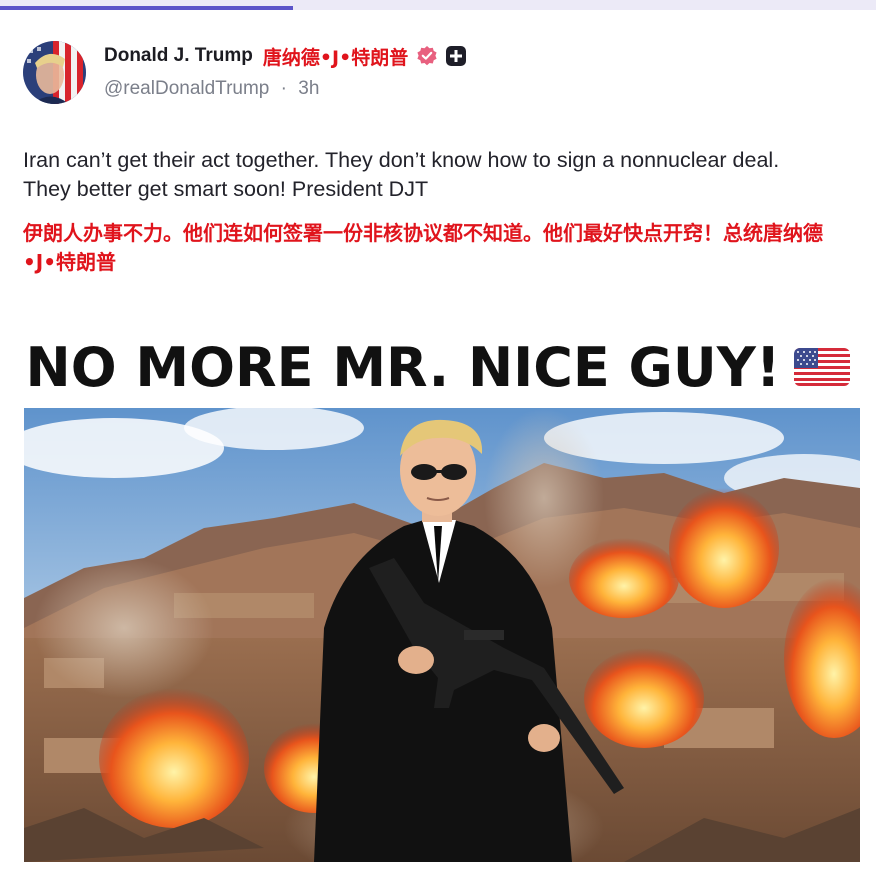 This screenshot has height=888, width=876. I want to click on author-translated-name: 唐纳德•J•特朗普, so click(335, 57).